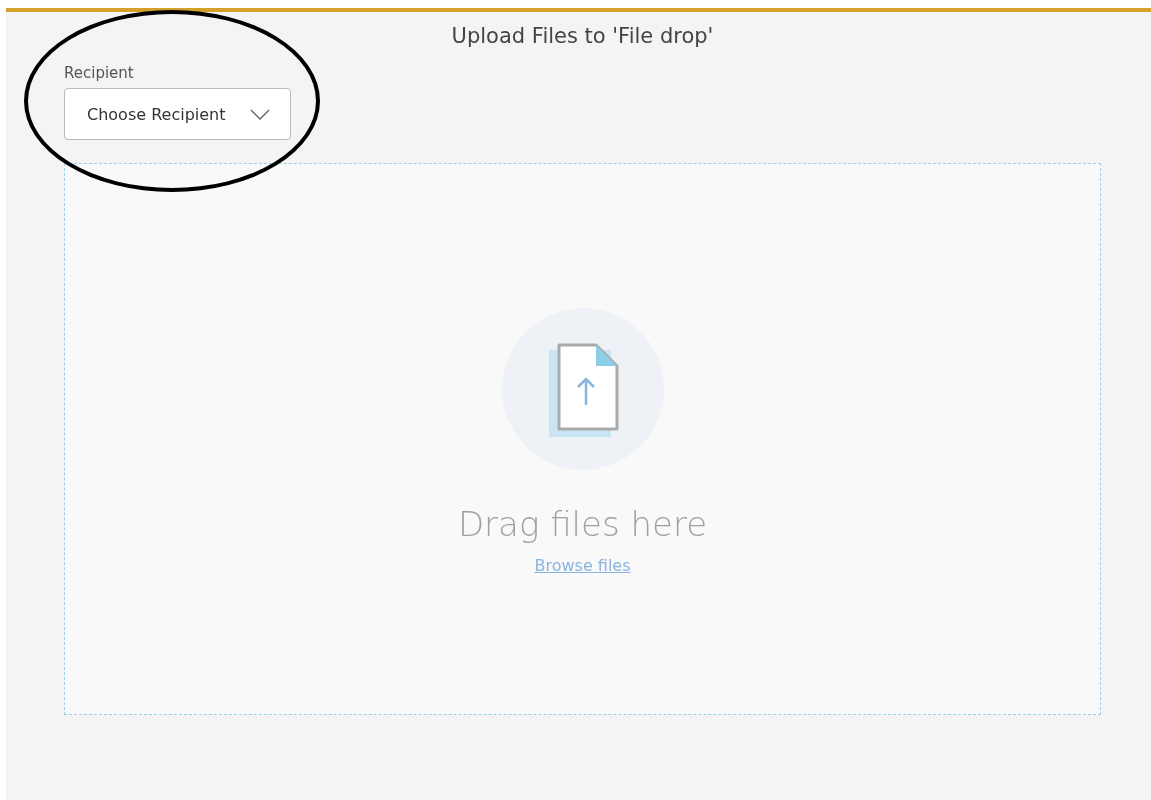 The width and height of the screenshot is (1151, 800). Describe the element at coordinates (99, 73) in the screenshot. I see `field-label: Recipient` at that location.